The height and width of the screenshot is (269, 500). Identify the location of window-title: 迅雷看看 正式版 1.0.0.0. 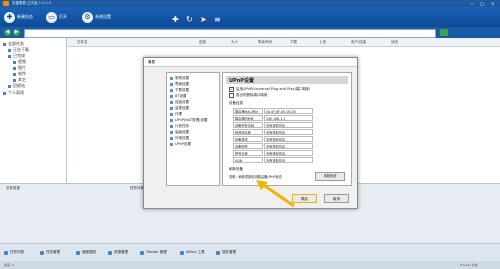
(31, 3).